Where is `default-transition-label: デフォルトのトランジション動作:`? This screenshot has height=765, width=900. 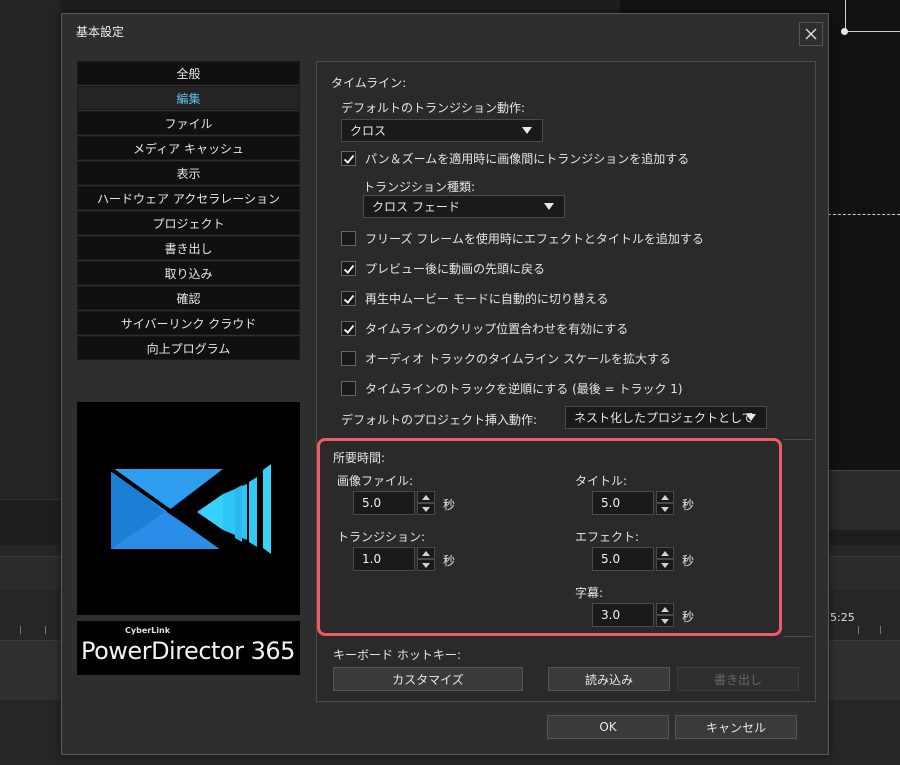 default-transition-label: デフォルトのトランジション動作: is located at coordinates (433, 108).